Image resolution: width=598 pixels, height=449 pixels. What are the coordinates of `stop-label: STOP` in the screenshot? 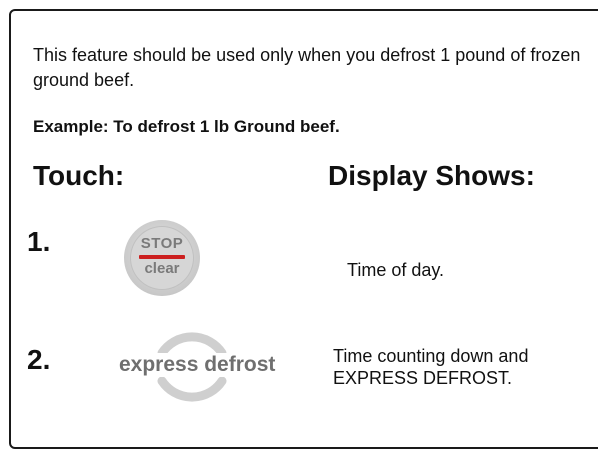 It's located at (162, 243).